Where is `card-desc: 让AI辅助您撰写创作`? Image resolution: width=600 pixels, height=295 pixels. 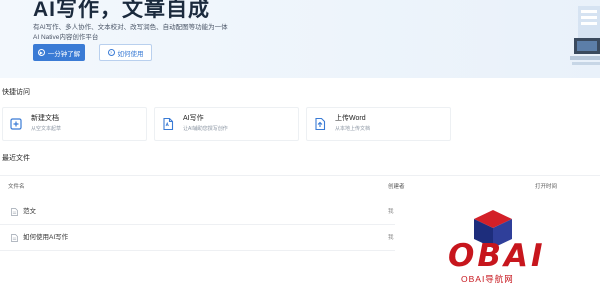 card-desc: 让AI辅助您撰写创作 is located at coordinates (205, 129).